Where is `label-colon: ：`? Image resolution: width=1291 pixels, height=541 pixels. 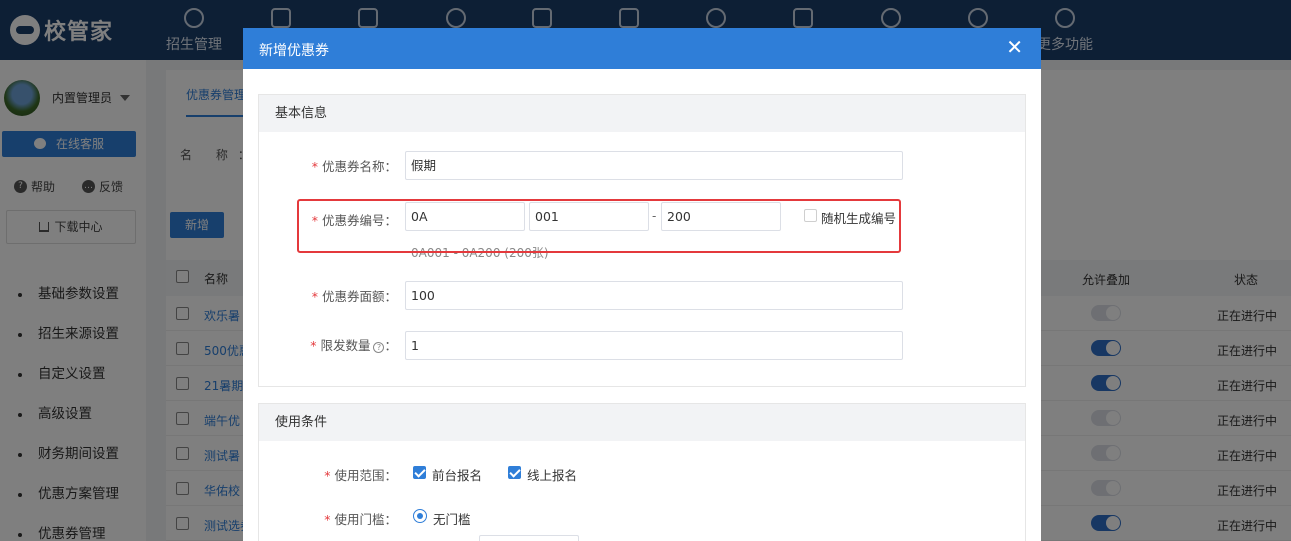
label-colon: ： is located at coordinates (390, 345).